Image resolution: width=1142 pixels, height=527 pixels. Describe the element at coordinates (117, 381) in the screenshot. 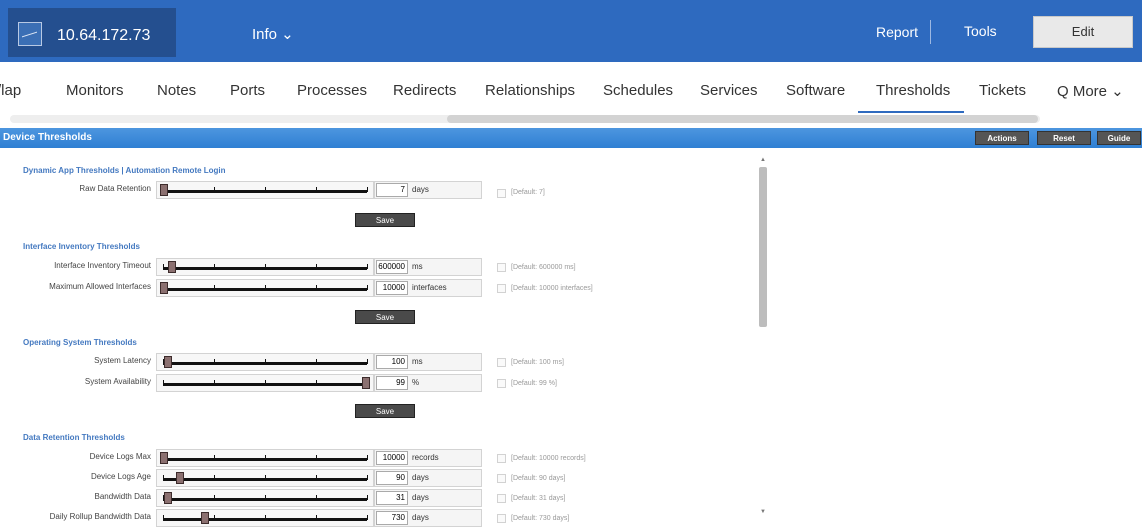

I see `row-label-system-availability: System Availability` at that location.